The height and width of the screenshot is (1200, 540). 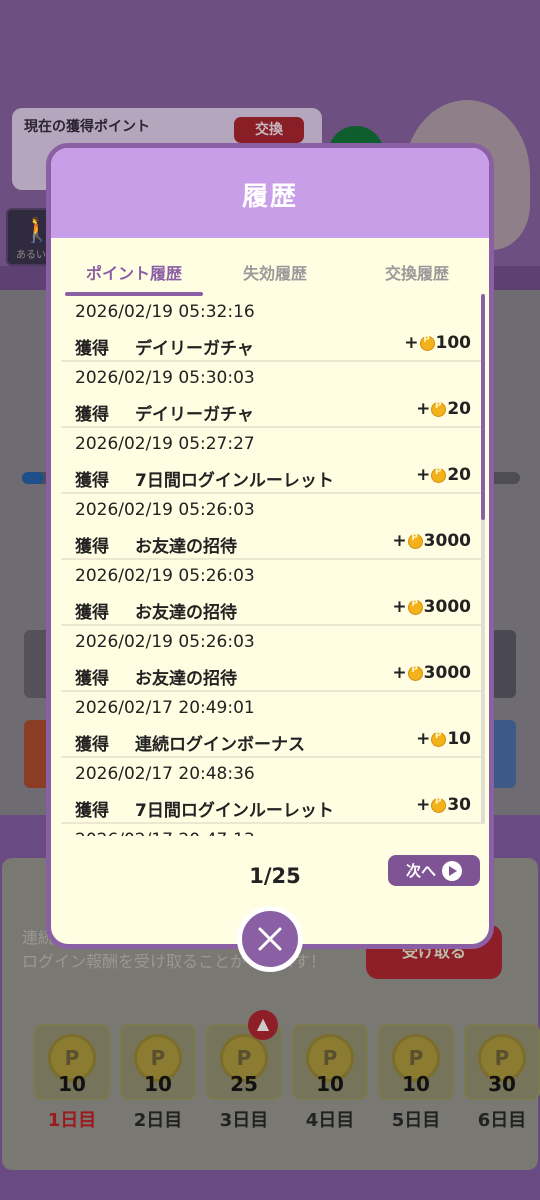 I want to click on history-date: 2026/02/17 20:48:36, so click(x=165, y=774).